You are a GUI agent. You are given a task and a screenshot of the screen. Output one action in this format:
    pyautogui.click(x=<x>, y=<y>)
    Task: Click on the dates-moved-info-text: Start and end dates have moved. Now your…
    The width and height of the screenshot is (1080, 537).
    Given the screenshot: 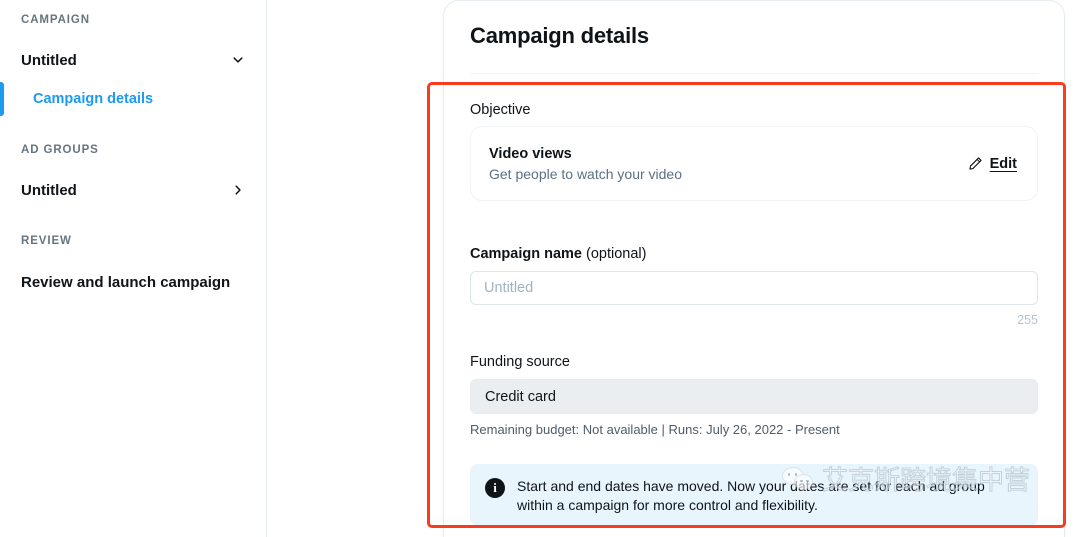 What is the action you would take?
    pyautogui.click(x=751, y=495)
    